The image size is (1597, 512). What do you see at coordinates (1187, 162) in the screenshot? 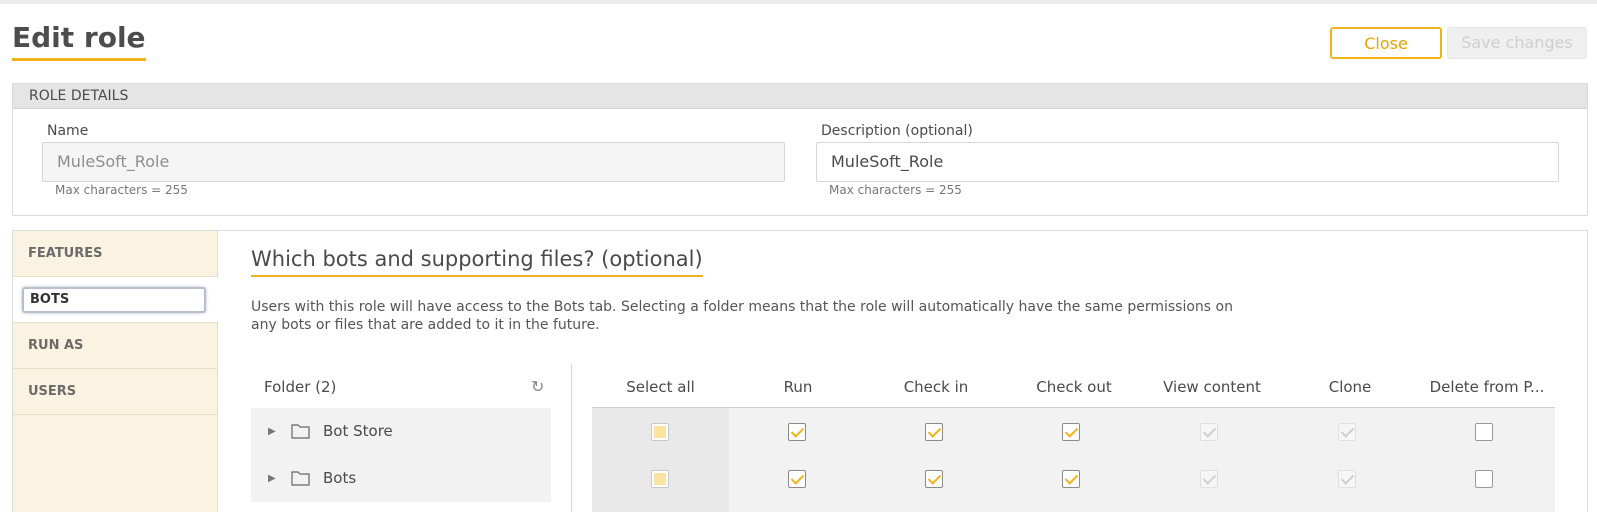
I see `description-field: MuleSoft_Role` at bounding box center [1187, 162].